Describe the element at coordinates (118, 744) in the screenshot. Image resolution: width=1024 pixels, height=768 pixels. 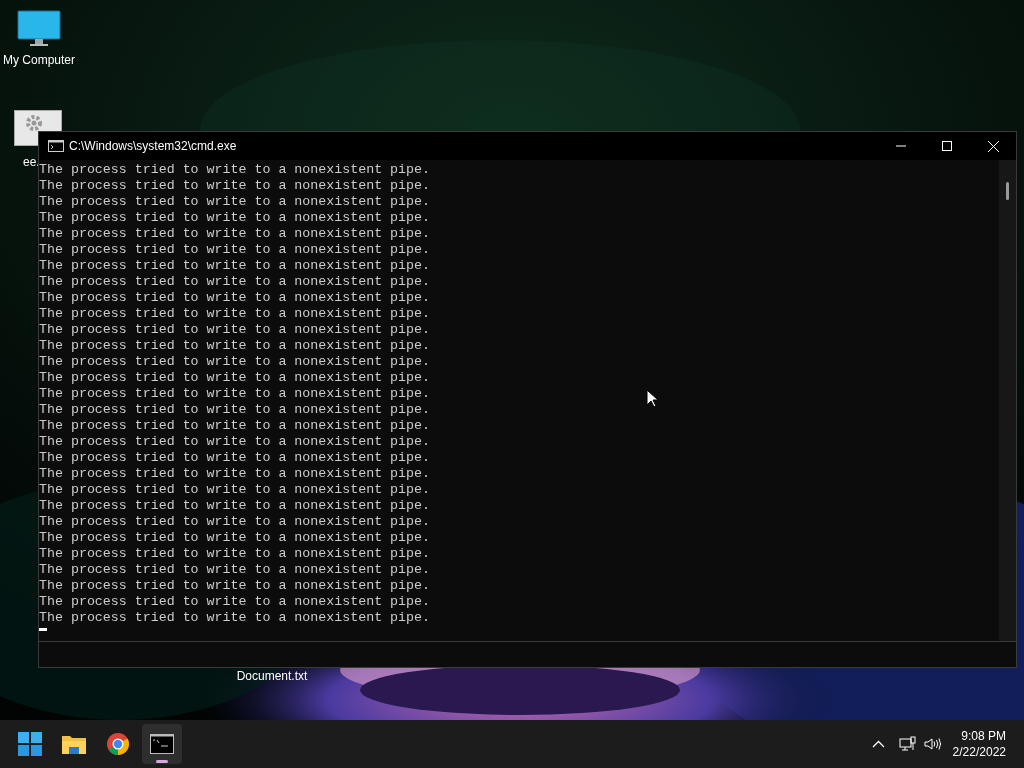
I see `browser-icon` at that location.